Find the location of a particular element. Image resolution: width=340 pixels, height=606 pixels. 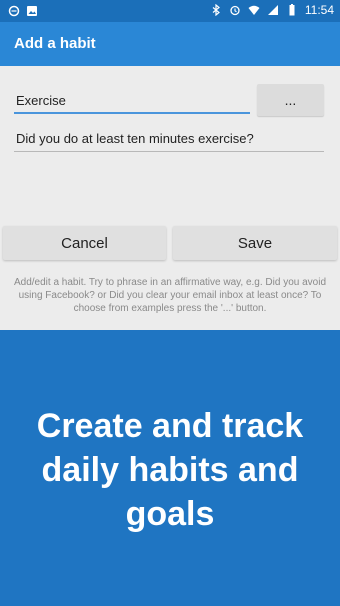

habit-name-input is located at coordinates (132, 101).